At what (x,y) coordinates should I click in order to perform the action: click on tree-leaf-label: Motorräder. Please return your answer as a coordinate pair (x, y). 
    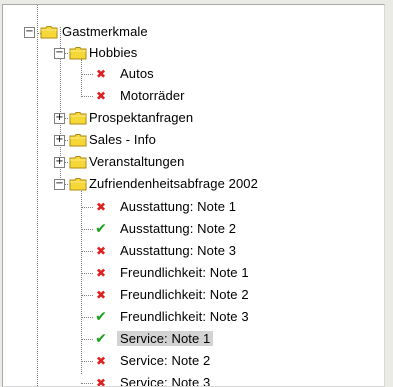
    Looking at the image, I should click on (152, 95).